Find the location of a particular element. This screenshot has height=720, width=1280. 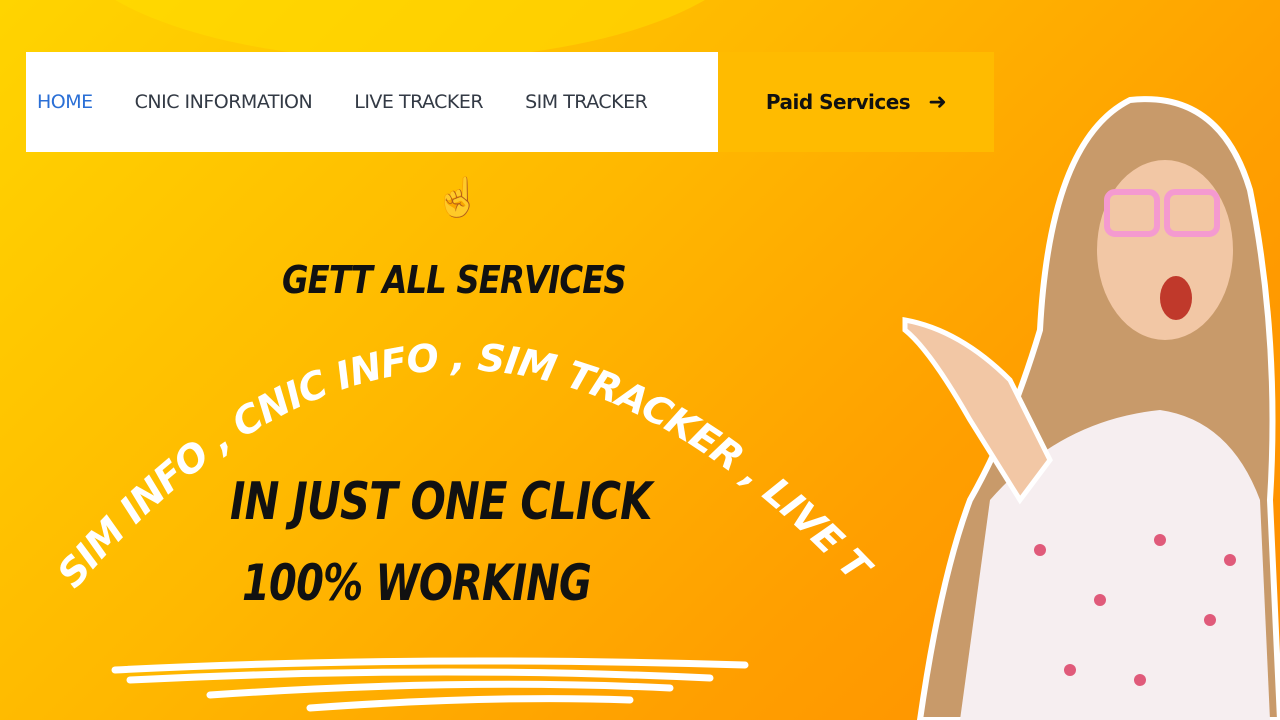

working-text: 100% WORKING is located at coordinates (417, 583).